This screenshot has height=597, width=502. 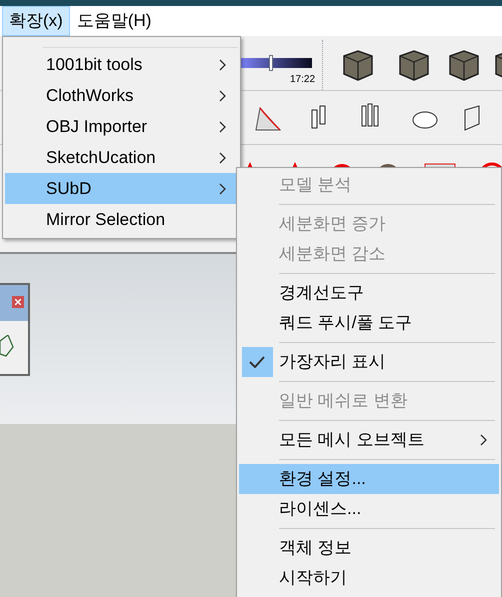 I want to click on time-slider, so click(x=276, y=63).